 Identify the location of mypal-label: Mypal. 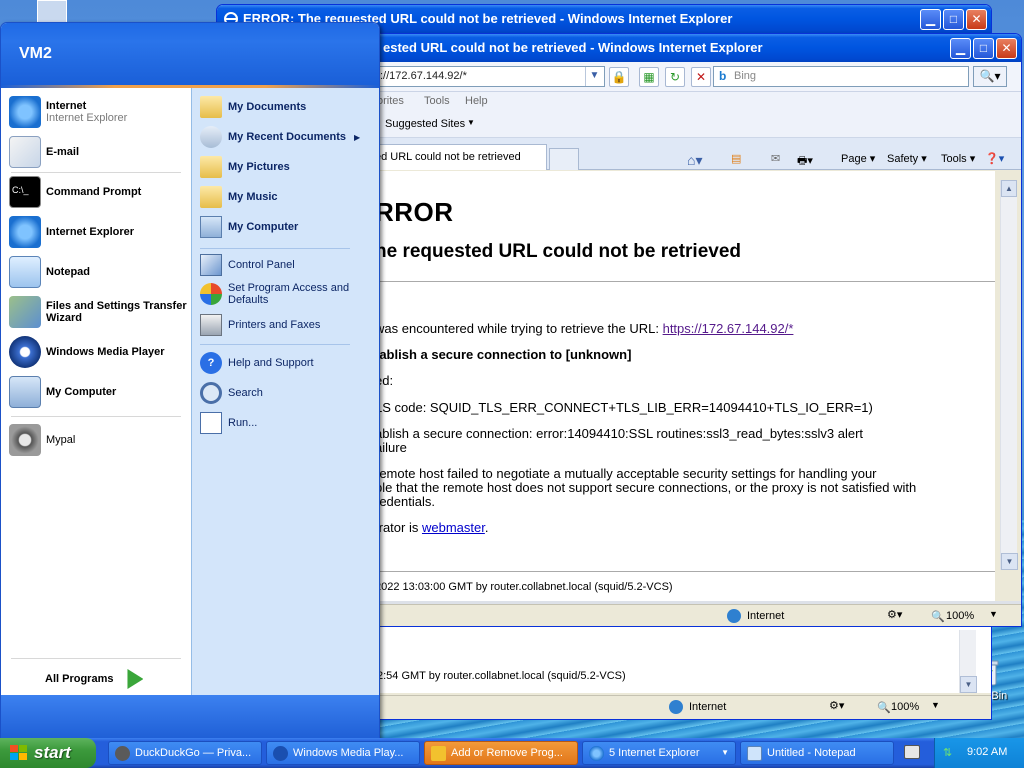
(61, 440).